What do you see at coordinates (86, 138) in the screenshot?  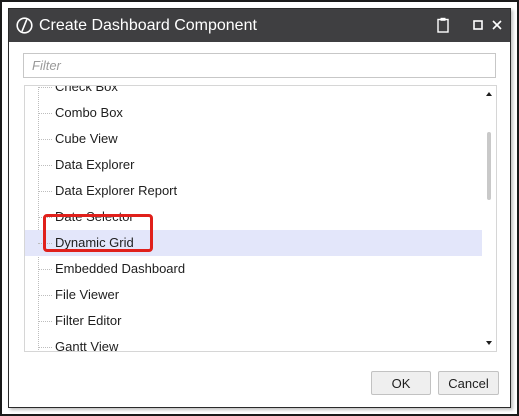 I see `list-item-label: Cube View` at bounding box center [86, 138].